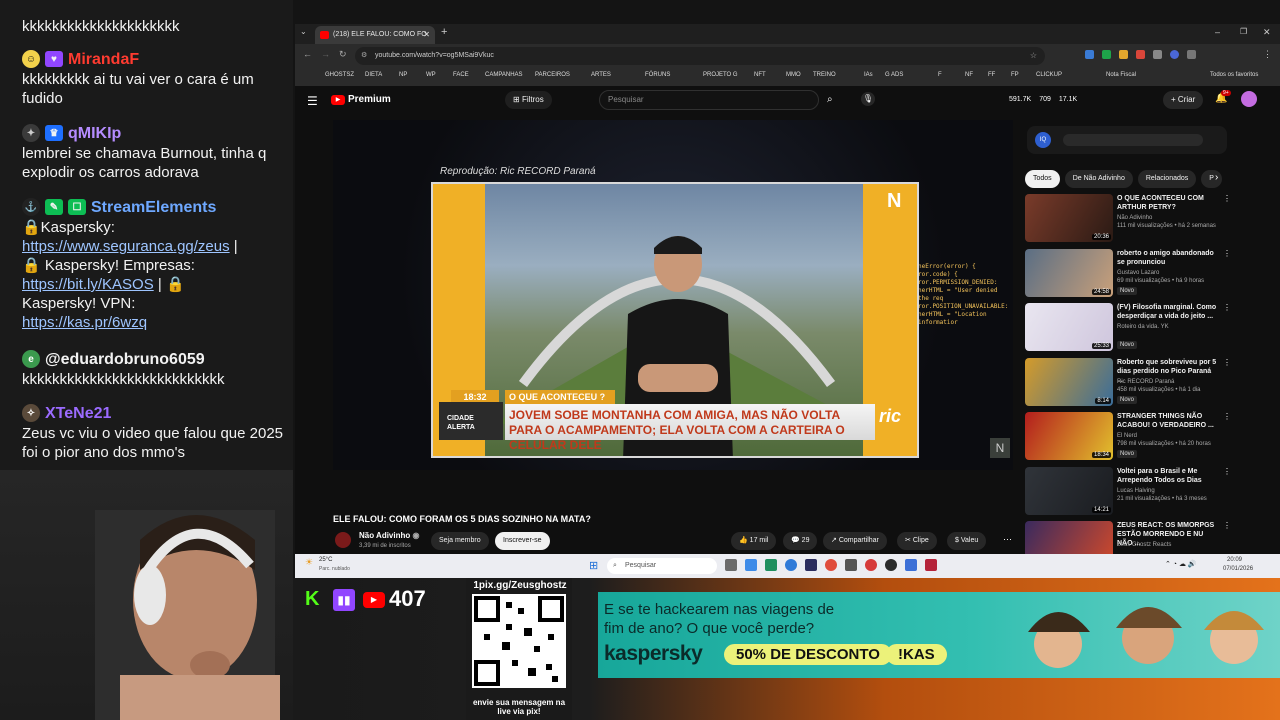 The image size is (1280, 720). Describe the element at coordinates (552, 75) in the screenshot. I see `bookmark-item: PARCEIROS` at that location.